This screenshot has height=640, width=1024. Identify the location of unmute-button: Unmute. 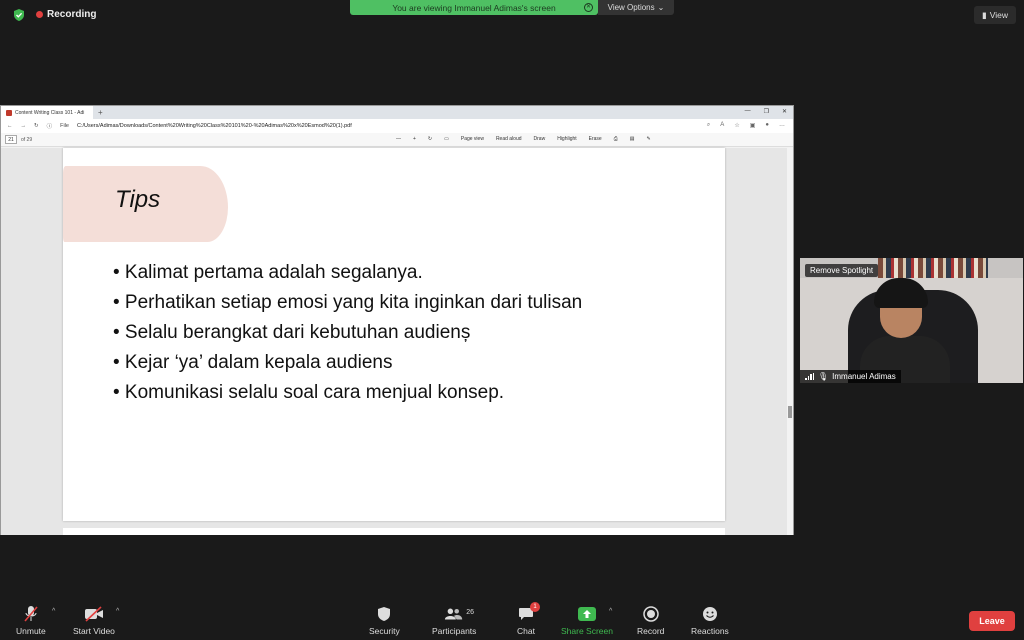
(31, 620).